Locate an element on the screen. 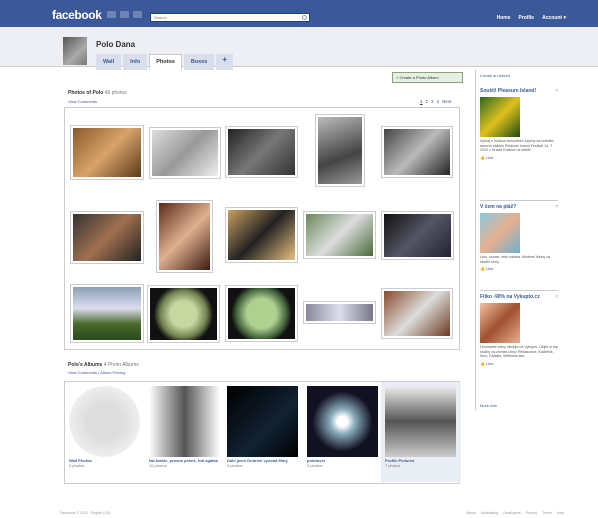  album-name: Wall Photos 0 photos is located at coordinates (107, 463).